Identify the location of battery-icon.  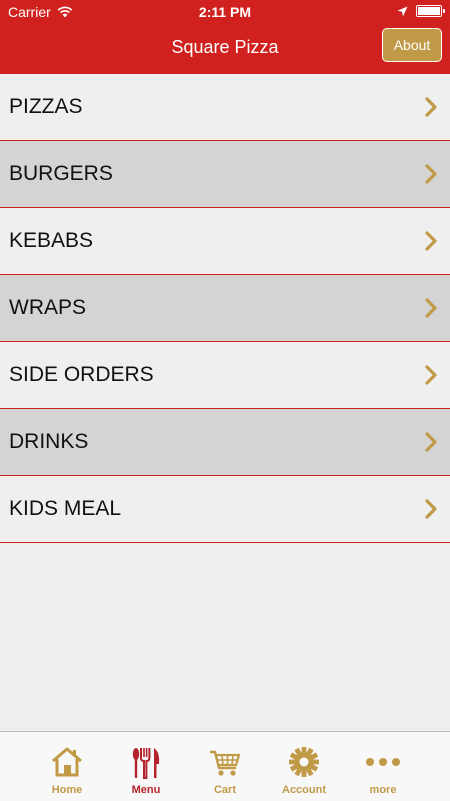
(430, 11).